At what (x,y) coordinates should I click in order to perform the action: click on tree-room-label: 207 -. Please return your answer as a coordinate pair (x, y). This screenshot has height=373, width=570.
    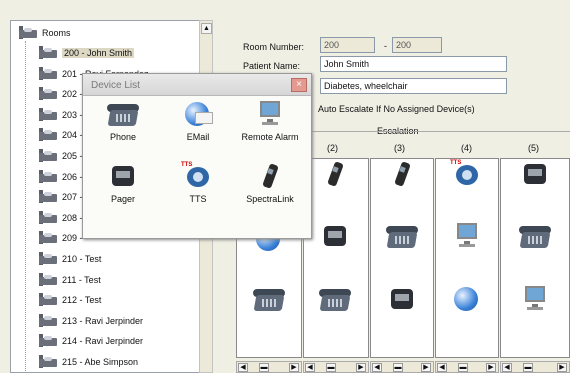
    Looking at the image, I should click on (72, 197).